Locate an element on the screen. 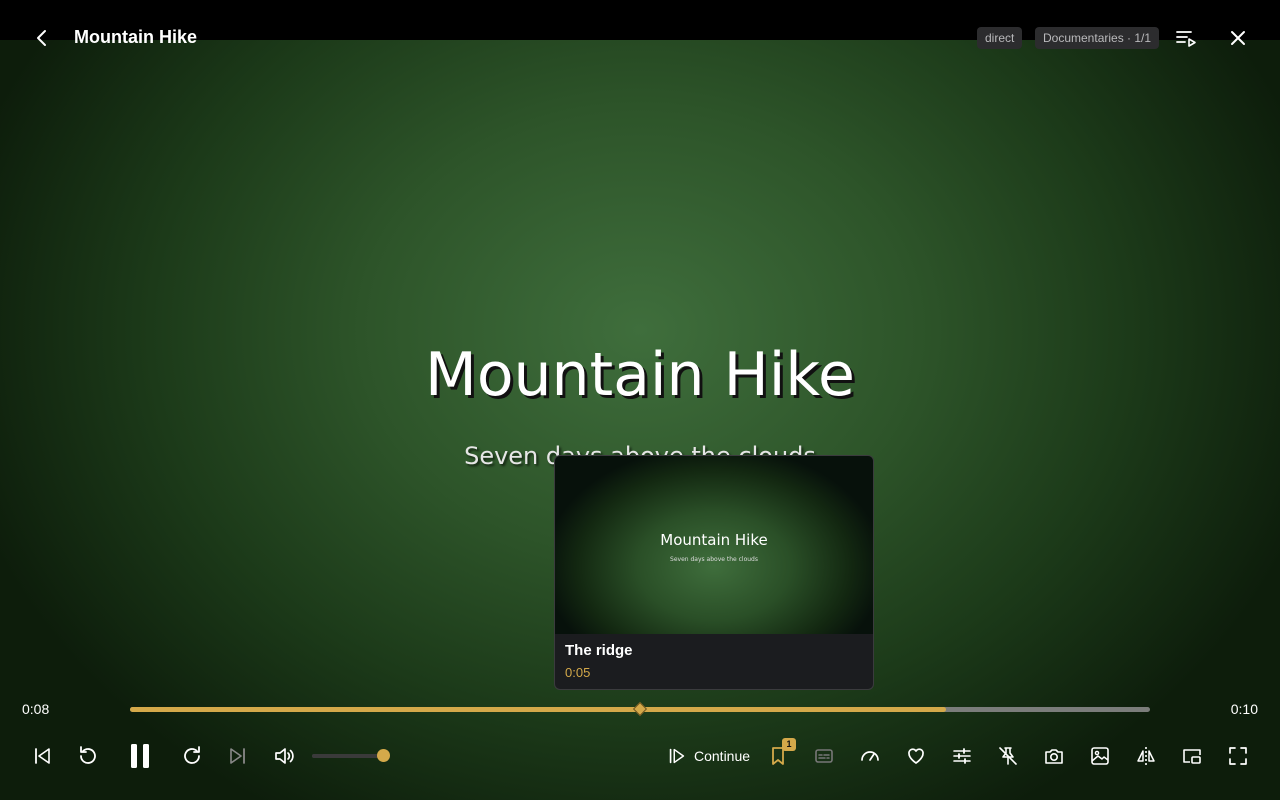 The height and width of the screenshot is (800, 1280). thumbnail-subtitle: Seven days above the clouds is located at coordinates (714, 559).